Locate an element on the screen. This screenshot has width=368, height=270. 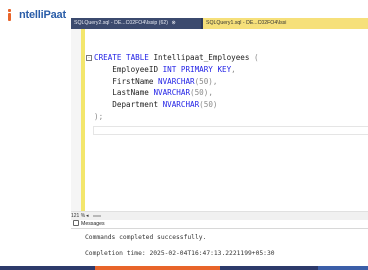
code-line: FirstName NVARCHAR(50), is located at coordinates (176, 82).